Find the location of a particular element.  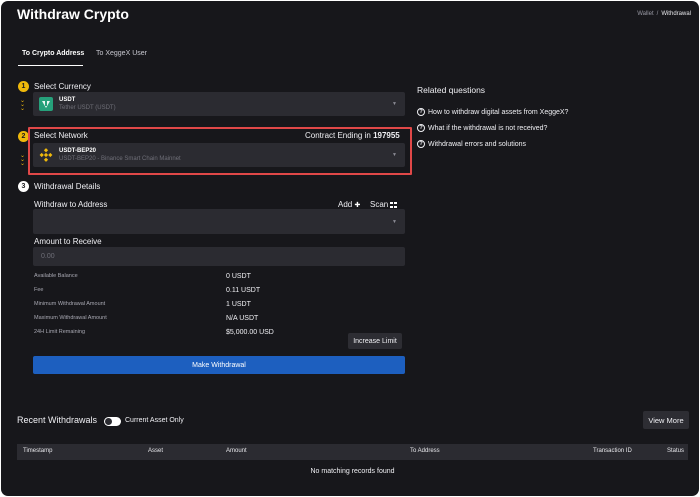

breadcrumb: Wallet / Withdrawal is located at coordinates (664, 14).